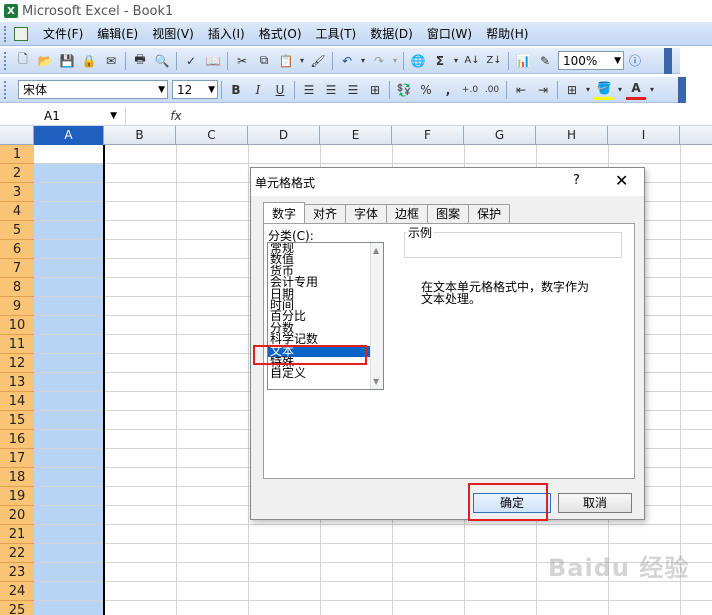  I want to click on column-header-partial, so click(696, 135).